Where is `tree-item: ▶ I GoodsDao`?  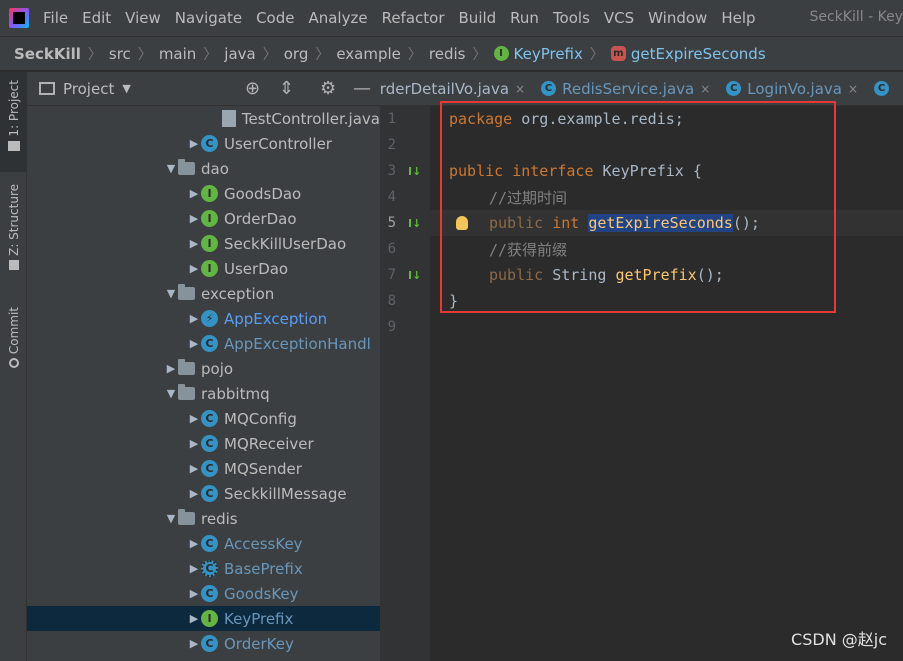
tree-item: ▶ I GoodsDao is located at coordinates (203, 193).